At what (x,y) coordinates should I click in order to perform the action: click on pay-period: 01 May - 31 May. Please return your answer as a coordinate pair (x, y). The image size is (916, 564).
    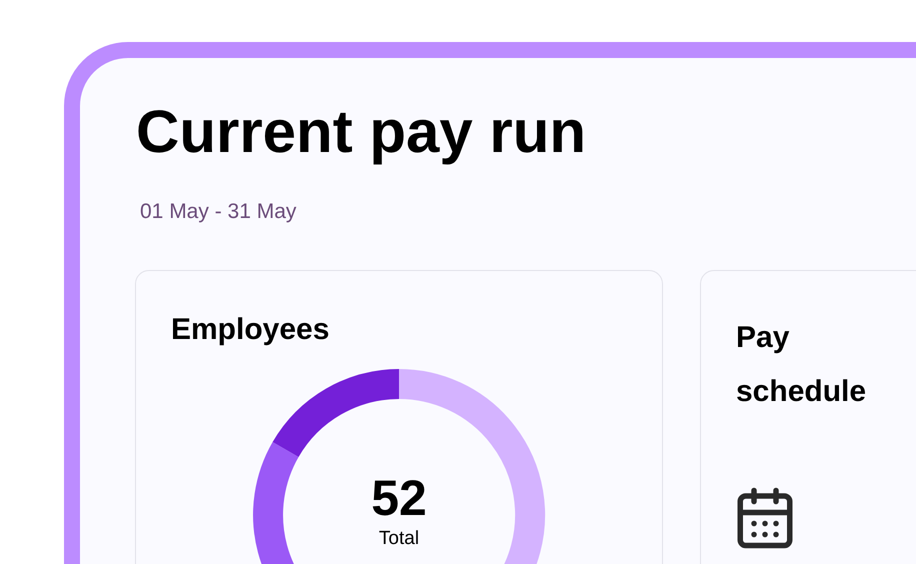
    Looking at the image, I should click on (219, 212).